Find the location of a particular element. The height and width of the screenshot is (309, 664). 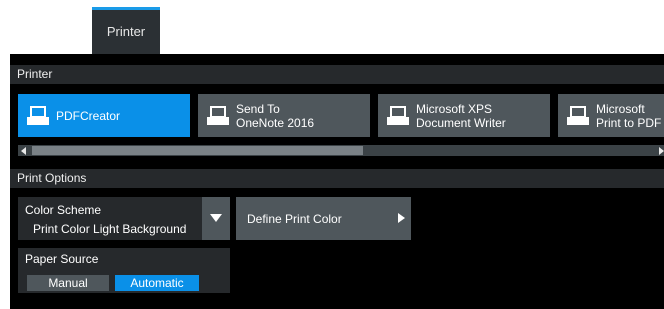

define-print-color-button: Define Print Color is located at coordinates (323, 218).